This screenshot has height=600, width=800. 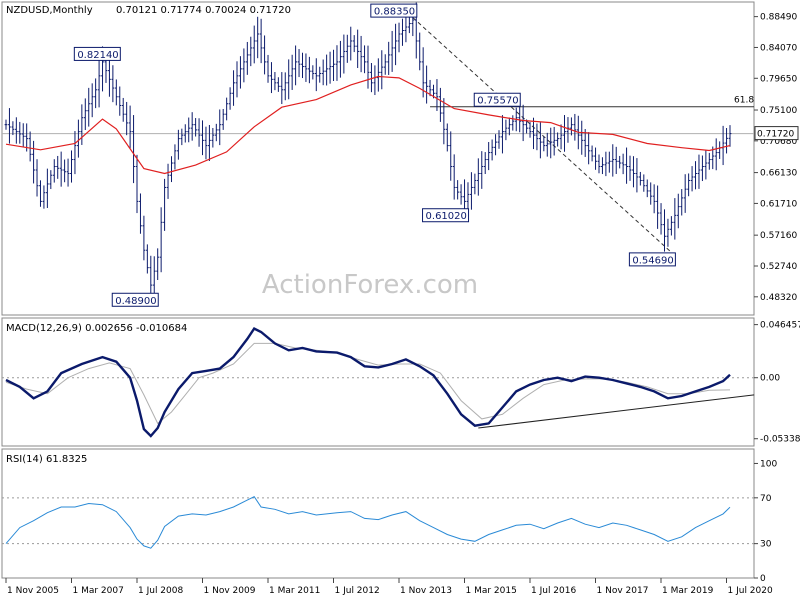 I want to click on annotation-label-3: 0.61020, so click(x=446, y=216).